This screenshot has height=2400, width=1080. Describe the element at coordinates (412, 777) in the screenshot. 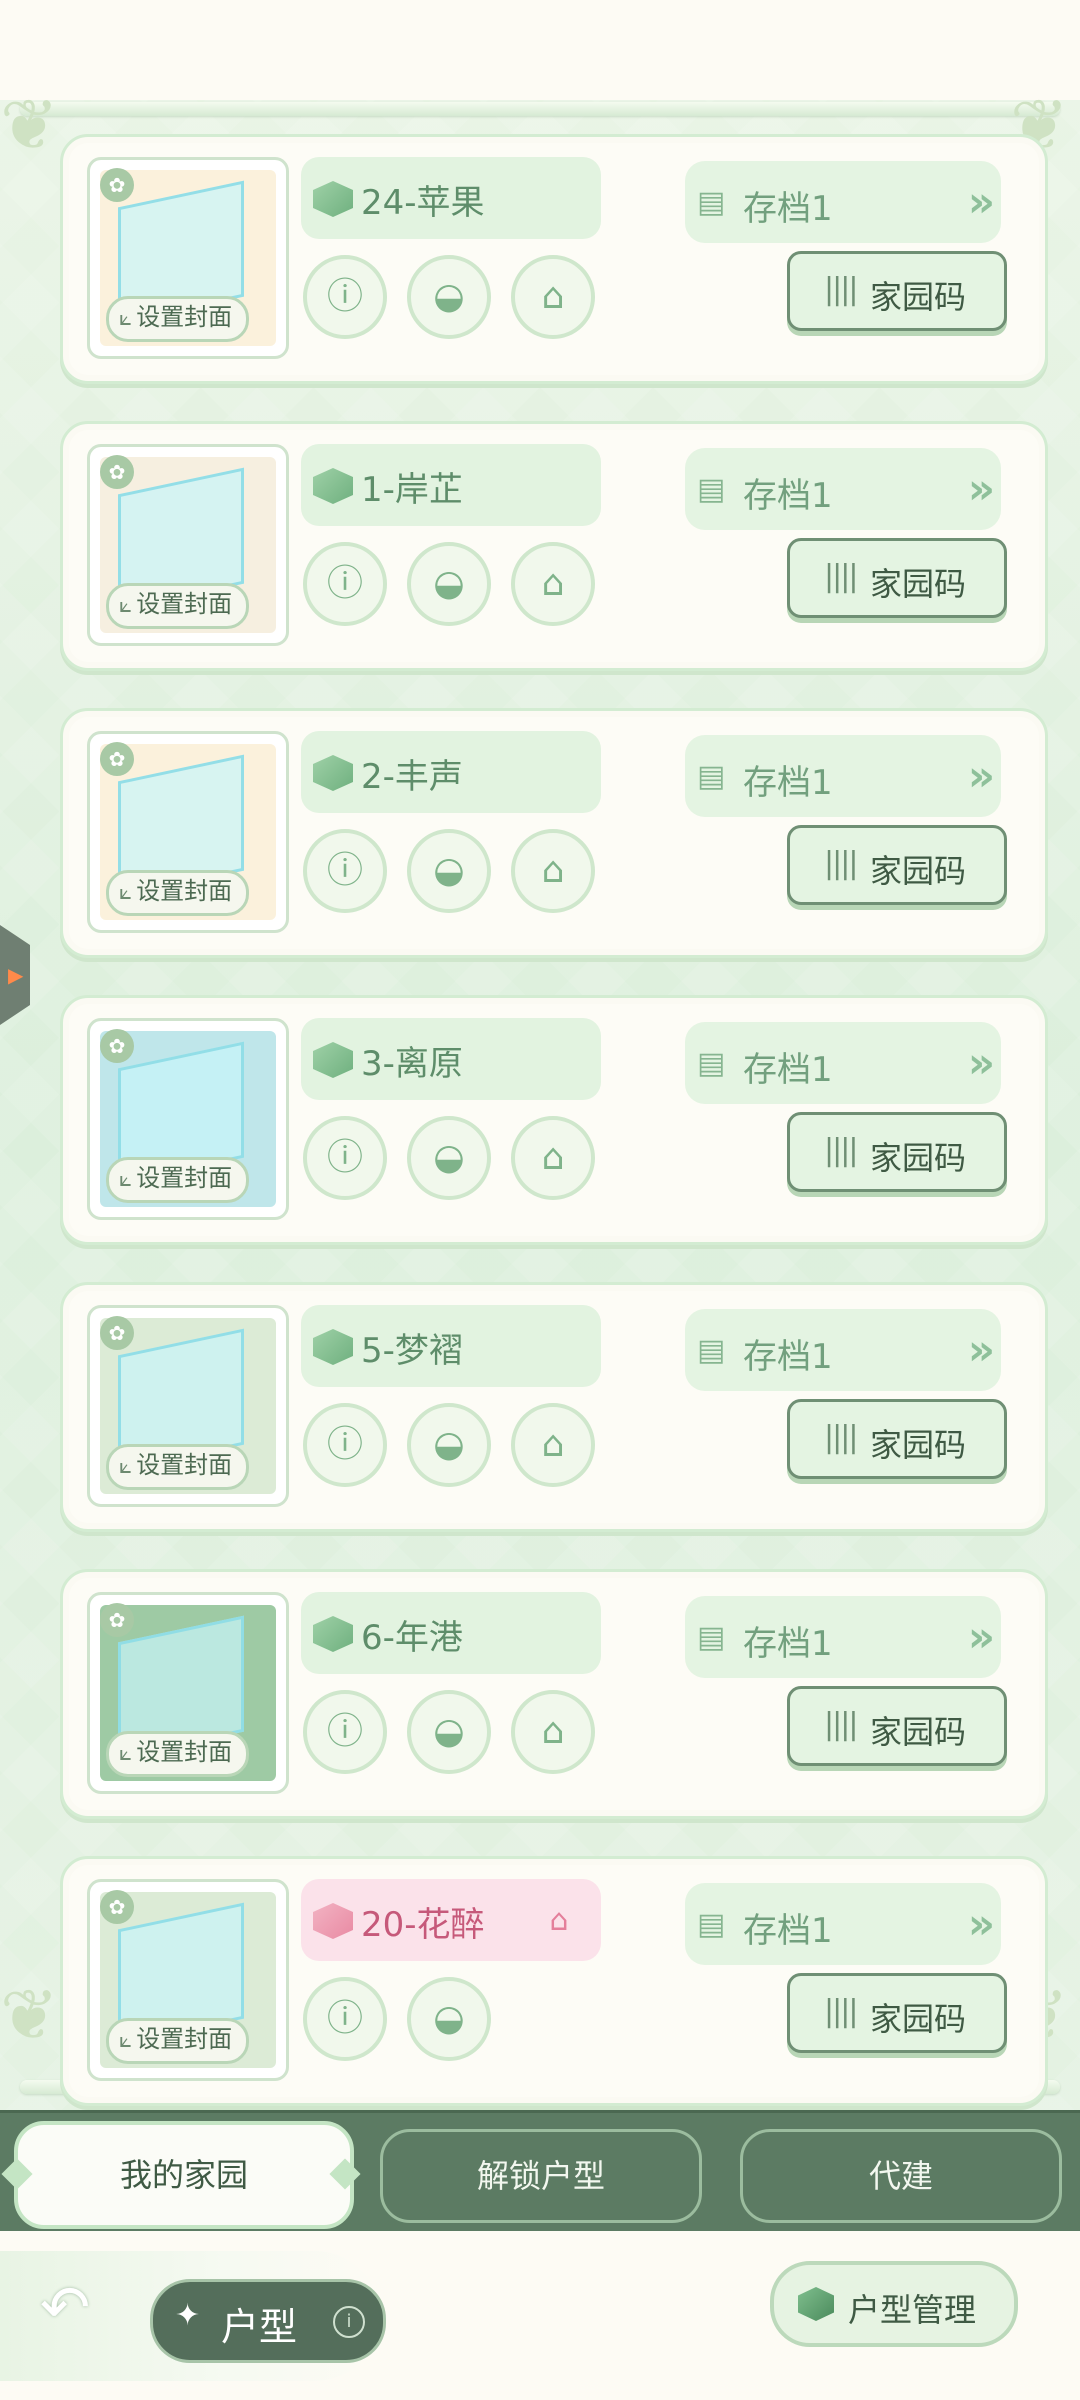

I see `home-name: 2-丰声` at that location.